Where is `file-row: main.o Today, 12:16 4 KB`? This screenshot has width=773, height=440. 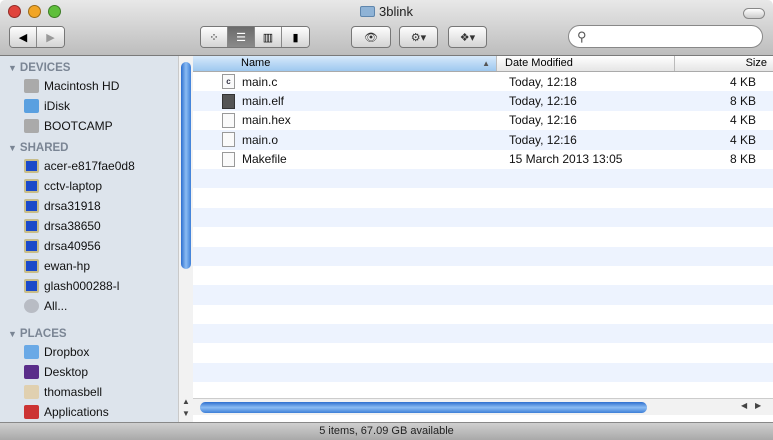
file-row: main.o Today, 12:16 4 KB is located at coordinates (483, 140).